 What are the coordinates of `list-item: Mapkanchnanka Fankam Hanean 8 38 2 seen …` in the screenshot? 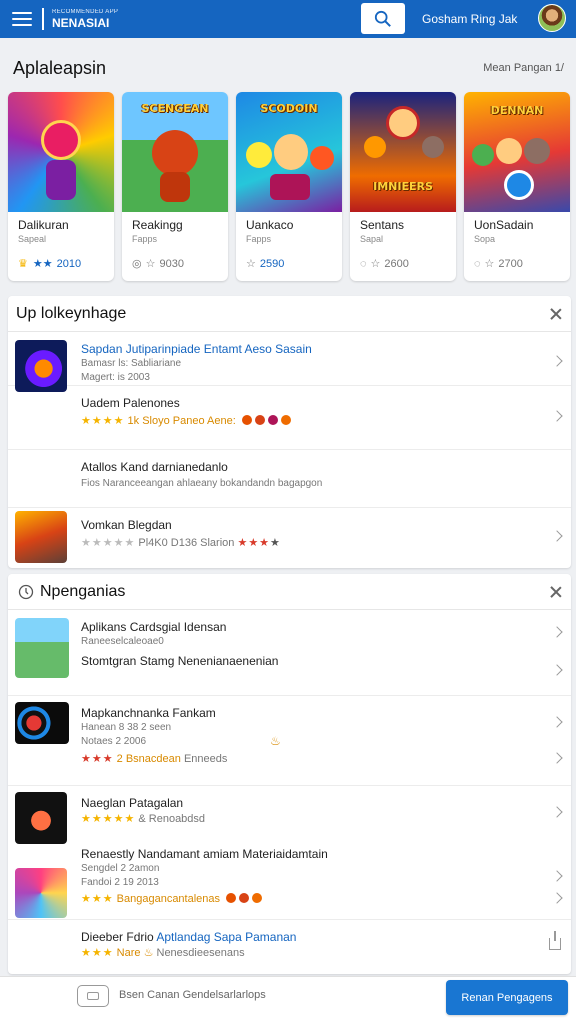 It's located at (289, 741).